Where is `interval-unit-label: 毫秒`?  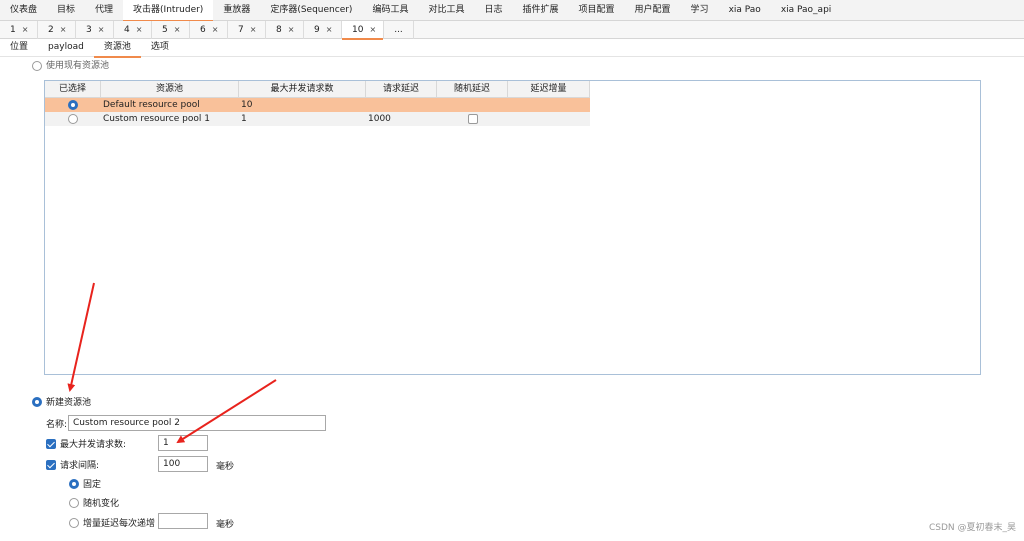 interval-unit-label: 毫秒 is located at coordinates (225, 467).